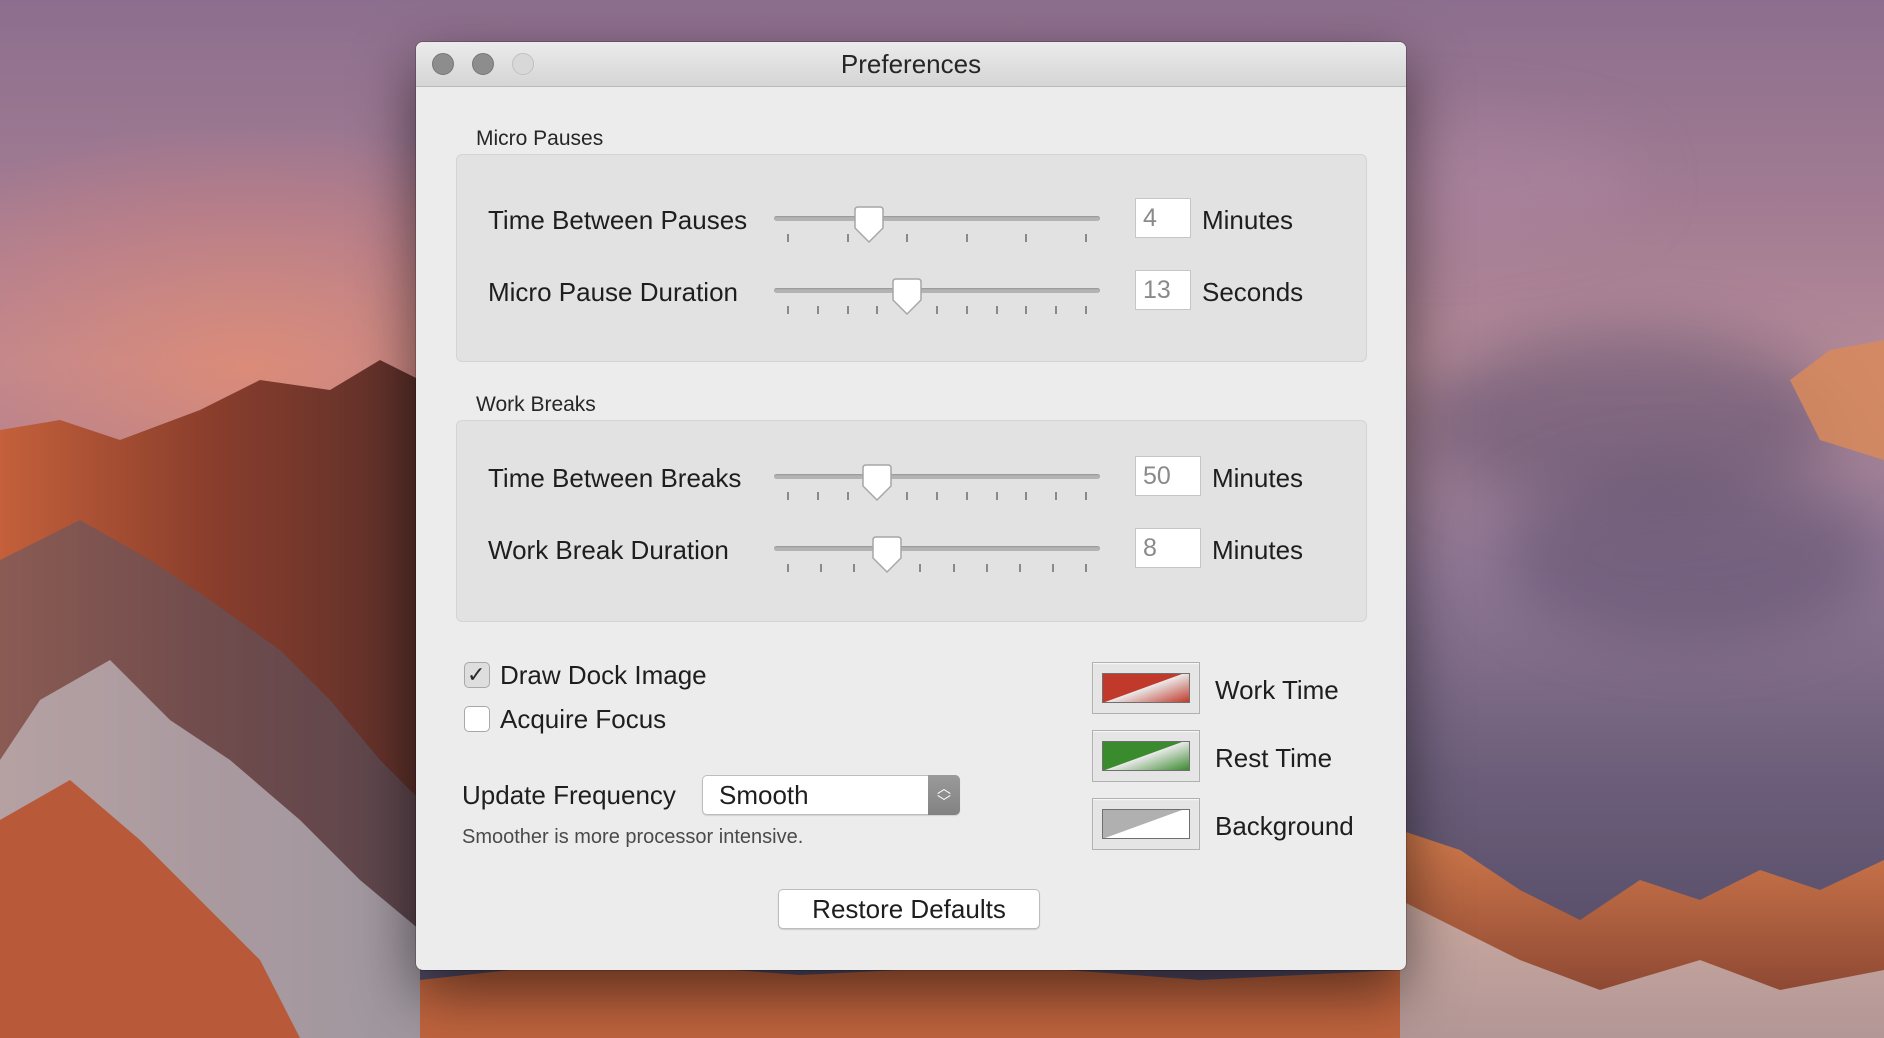 The width and height of the screenshot is (1884, 1038). I want to click on update-frequency-select: Smooth ︿ ﹀, so click(831, 795).